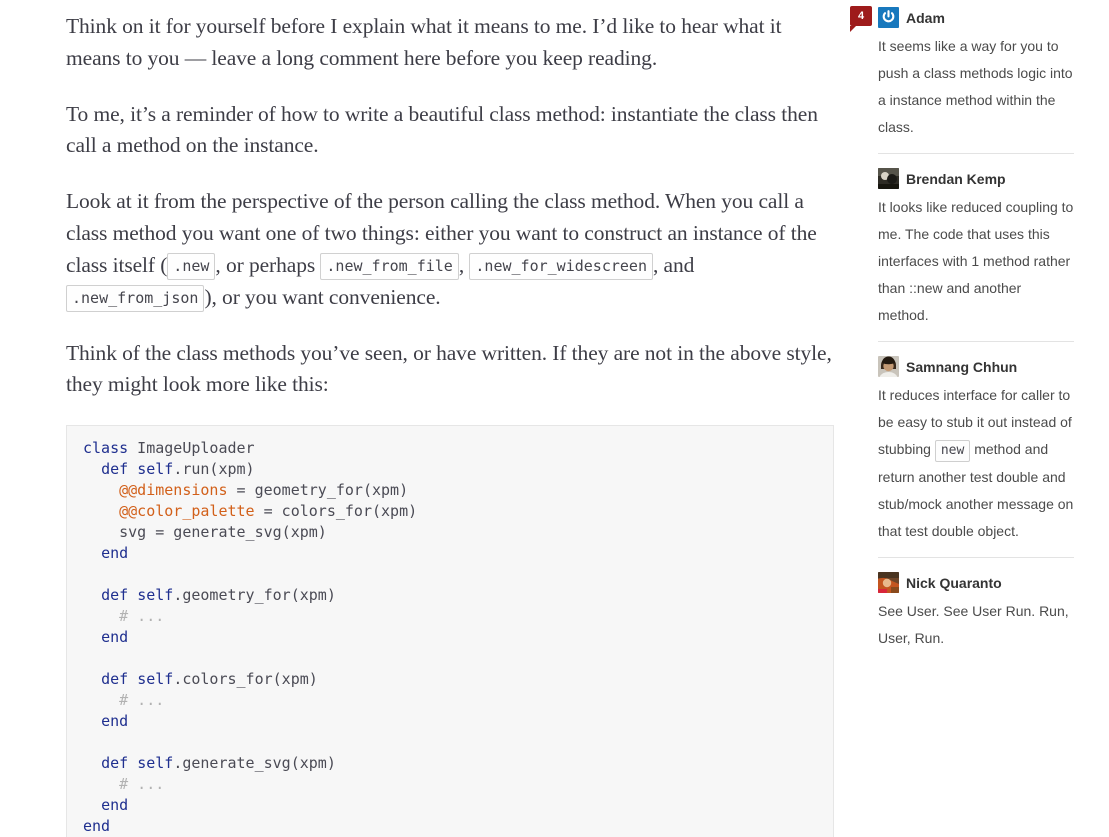 The image size is (1109, 837). I want to click on paragraph-3-text-1: , or perhaps, so click(265, 264).